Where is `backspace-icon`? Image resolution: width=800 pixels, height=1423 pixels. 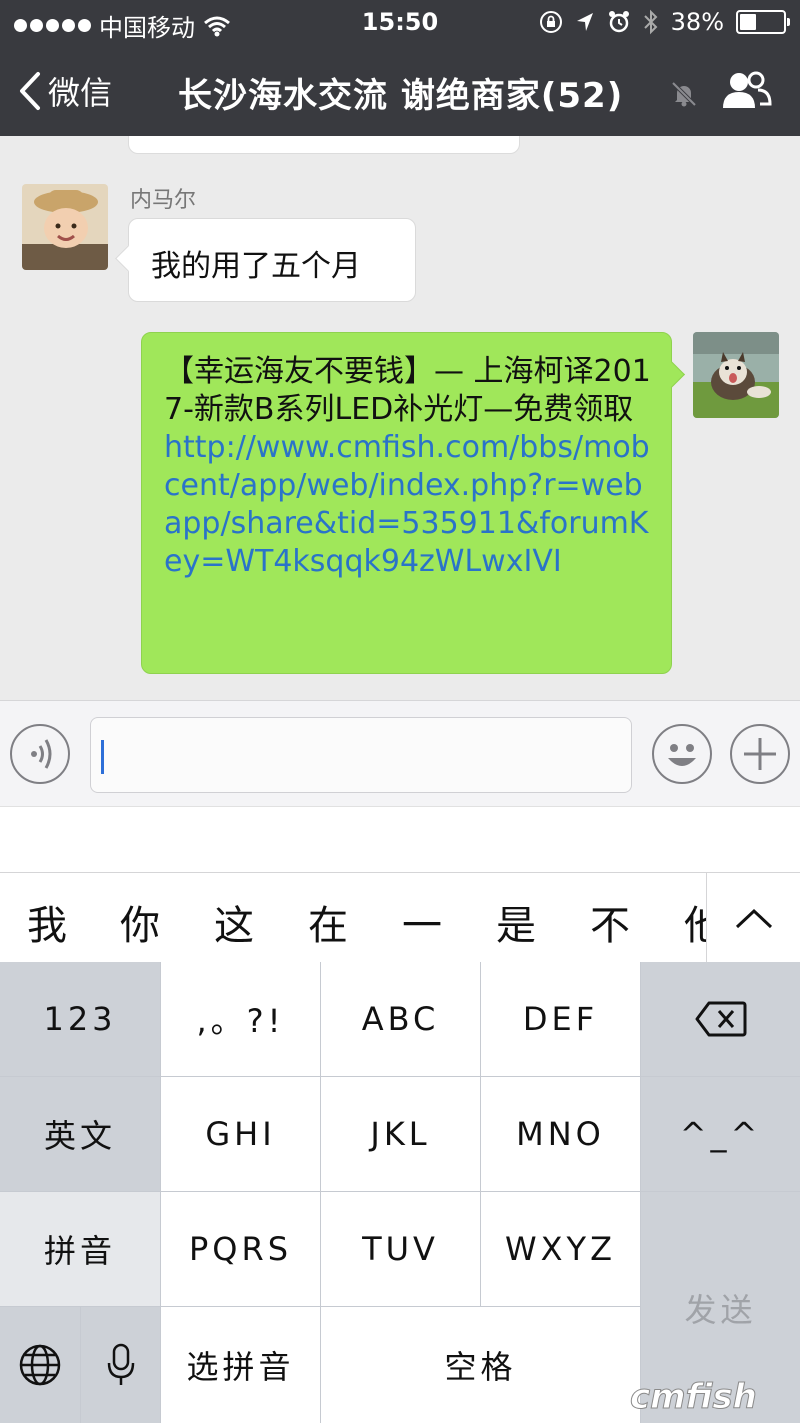 backspace-icon is located at coordinates (720, 1019).